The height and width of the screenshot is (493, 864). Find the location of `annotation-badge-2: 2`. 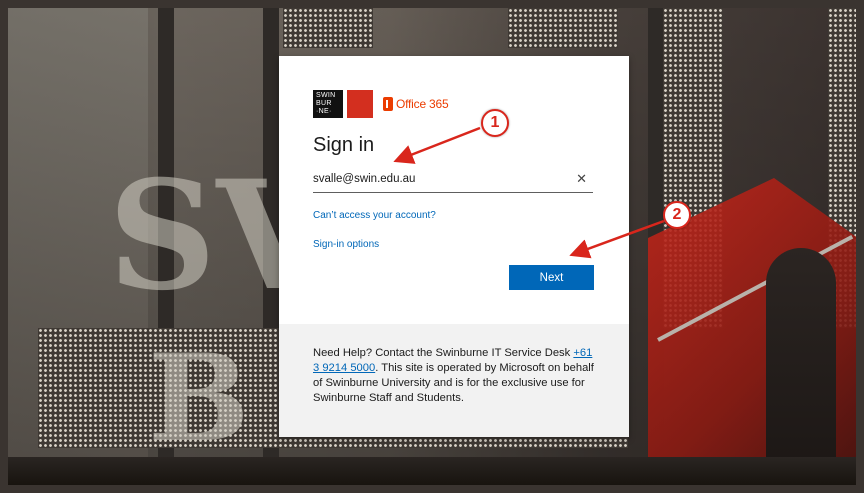

annotation-badge-2: 2 is located at coordinates (677, 215).